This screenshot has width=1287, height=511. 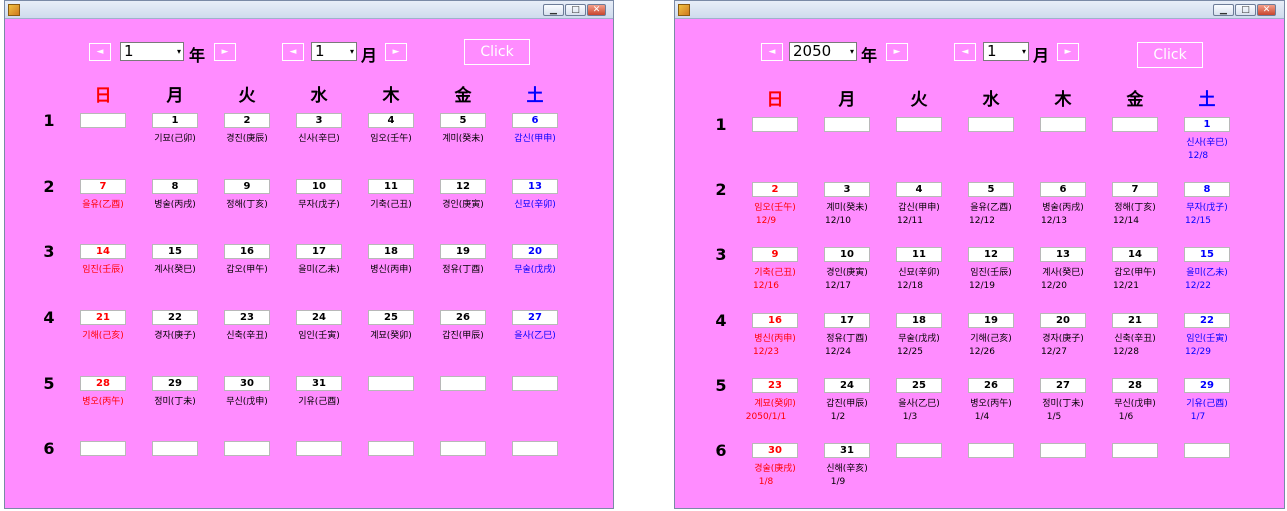 What do you see at coordinates (175, 186) in the screenshot?
I see `day-cell: 8` at bounding box center [175, 186].